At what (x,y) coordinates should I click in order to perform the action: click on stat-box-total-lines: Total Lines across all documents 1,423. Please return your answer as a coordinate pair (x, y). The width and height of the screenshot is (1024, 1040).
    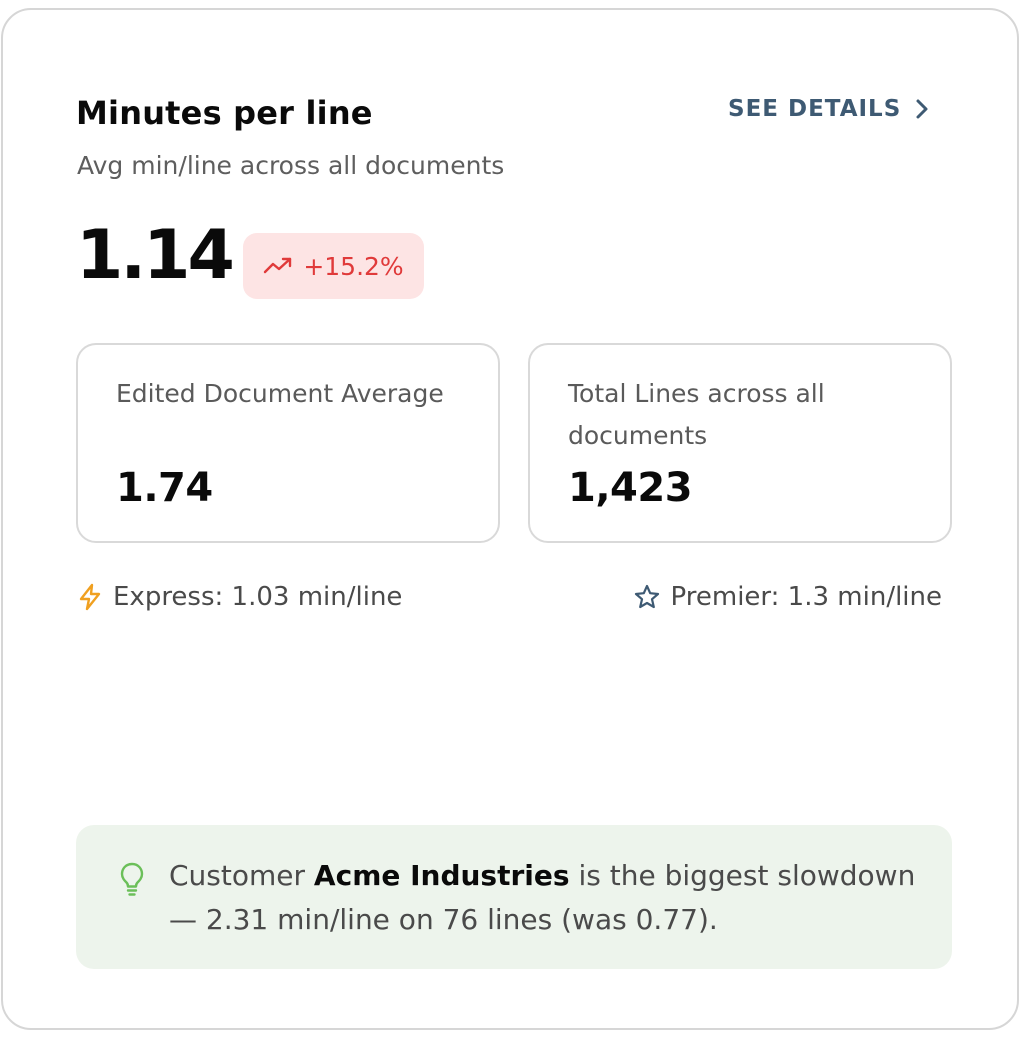
    Looking at the image, I should click on (740, 443).